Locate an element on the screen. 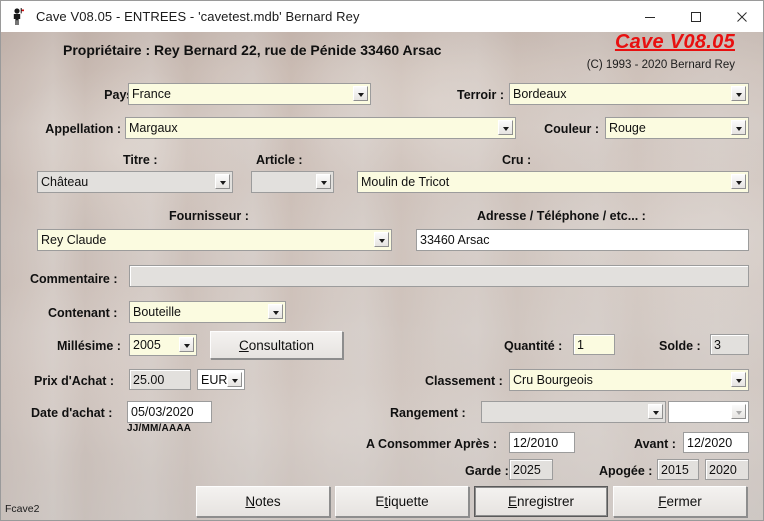 Image resolution: width=764 pixels, height=521 pixels. label-rangement: Rangement : is located at coordinates (428, 413).